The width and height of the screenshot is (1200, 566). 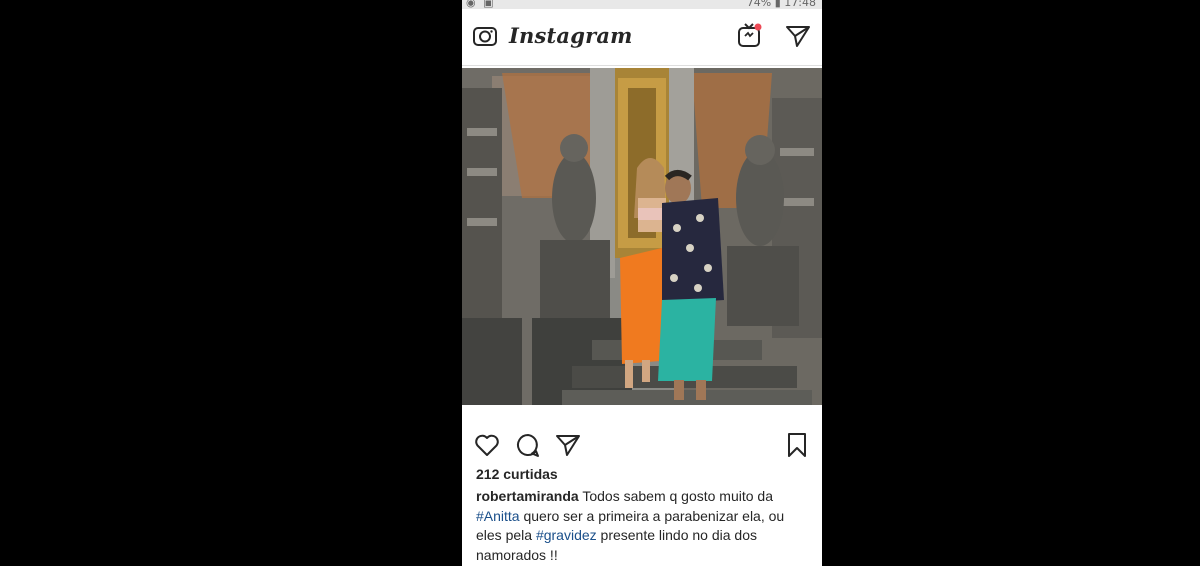 What do you see at coordinates (750, 35) in the screenshot?
I see `igtv-icon` at bounding box center [750, 35].